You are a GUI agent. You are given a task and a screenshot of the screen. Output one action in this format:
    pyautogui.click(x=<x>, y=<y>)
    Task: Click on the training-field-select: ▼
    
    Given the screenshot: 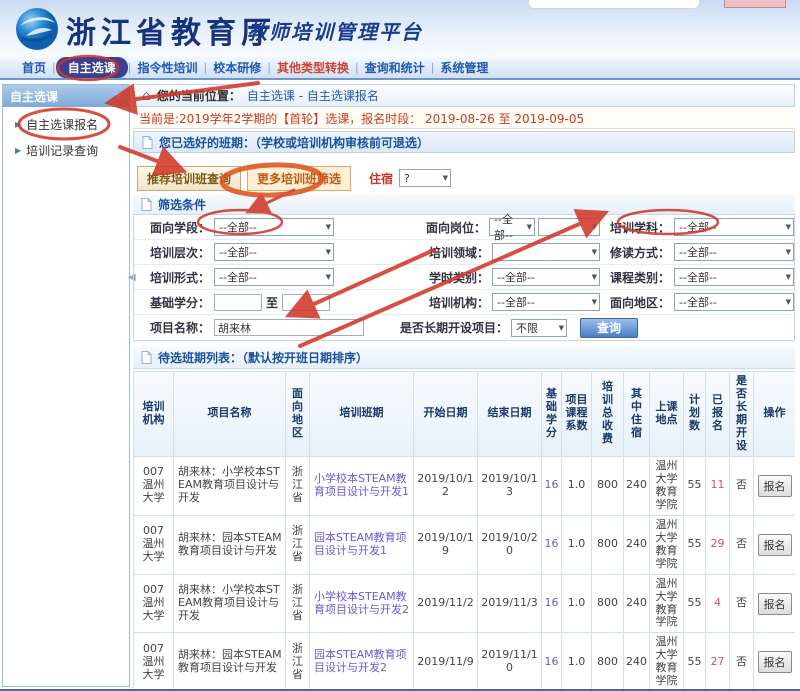 What is the action you would take?
    pyautogui.click(x=546, y=252)
    